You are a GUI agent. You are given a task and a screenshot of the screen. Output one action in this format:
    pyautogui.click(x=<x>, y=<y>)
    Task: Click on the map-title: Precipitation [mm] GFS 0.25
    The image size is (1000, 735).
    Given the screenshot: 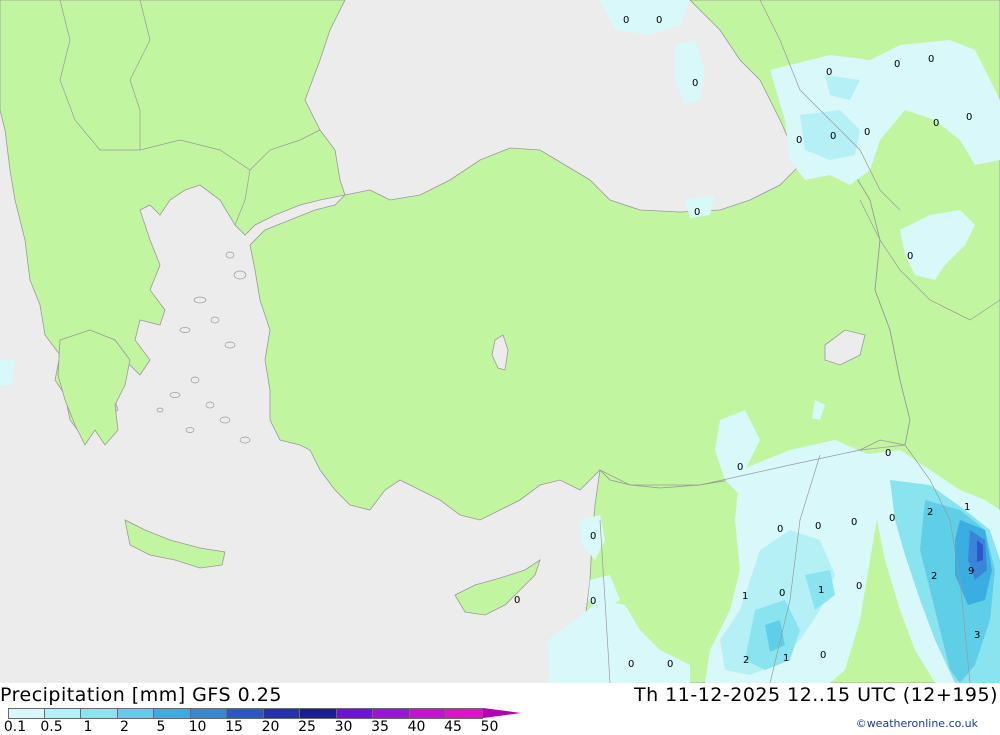 What is the action you would take?
    pyautogui.click(x=141, y=695)
    